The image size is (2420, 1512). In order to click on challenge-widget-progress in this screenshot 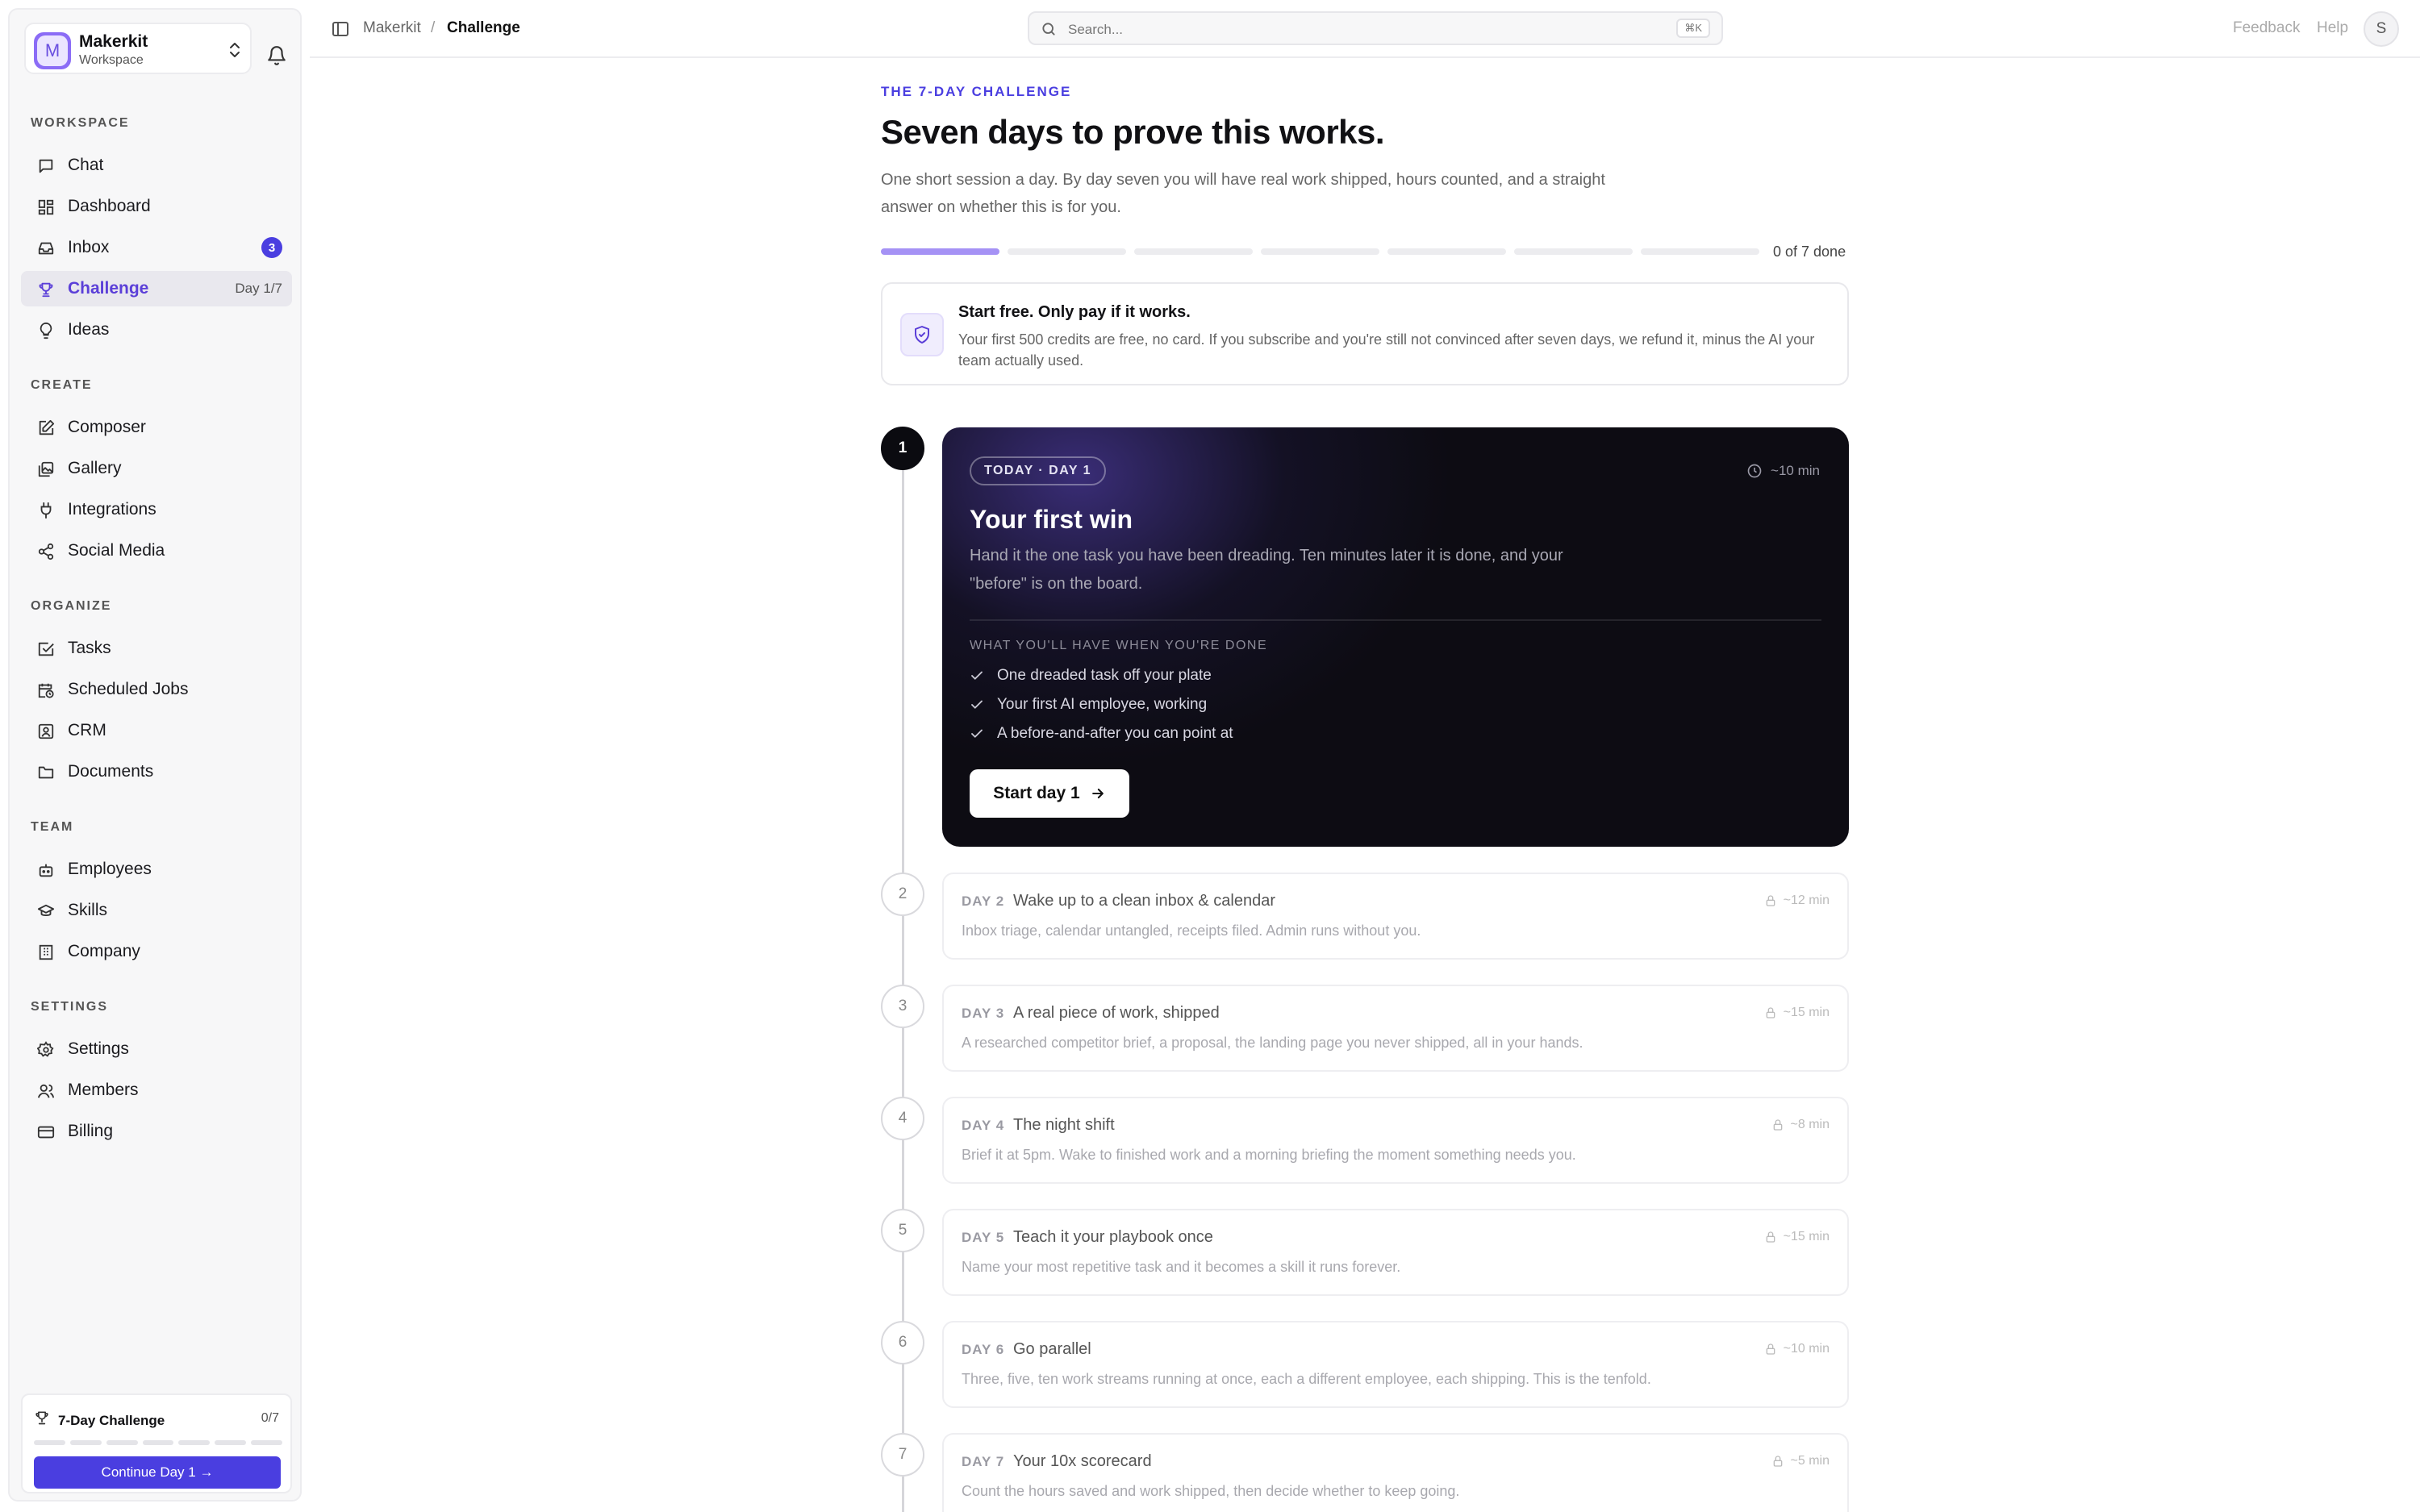, I will do `click(158, 1442)`.